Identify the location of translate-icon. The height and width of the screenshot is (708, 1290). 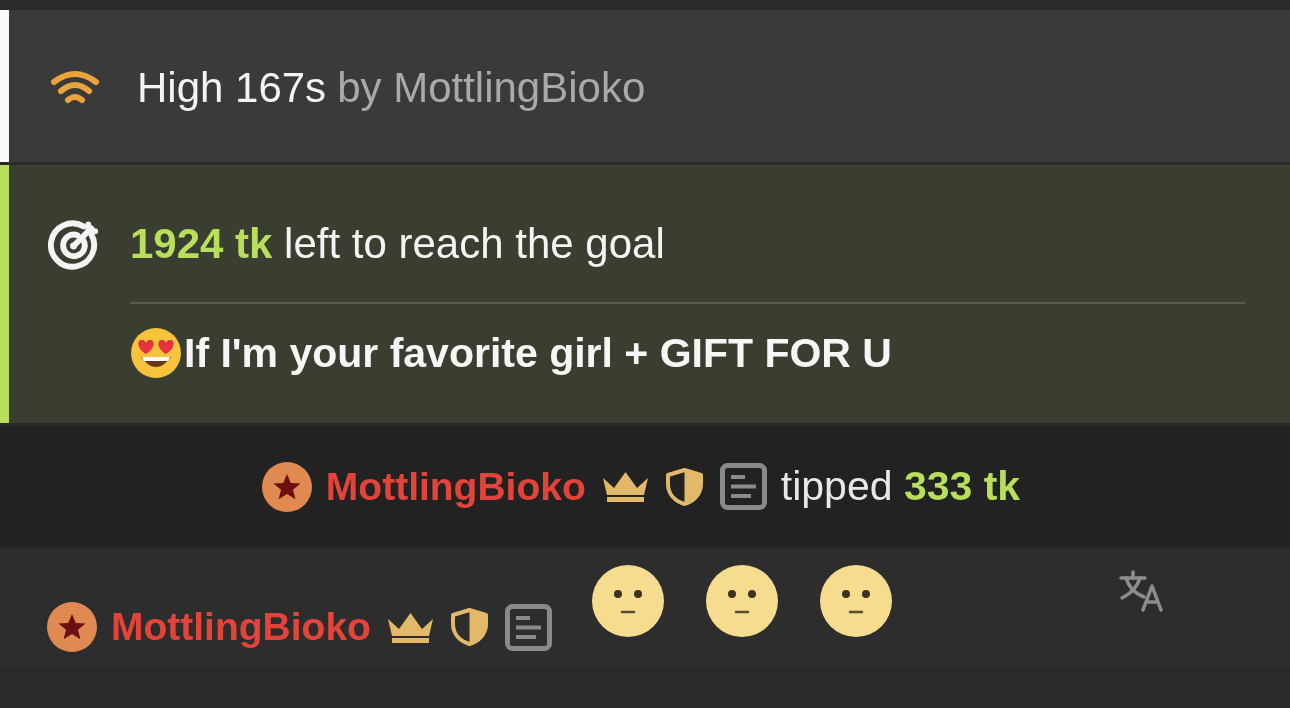
(1142, 591).